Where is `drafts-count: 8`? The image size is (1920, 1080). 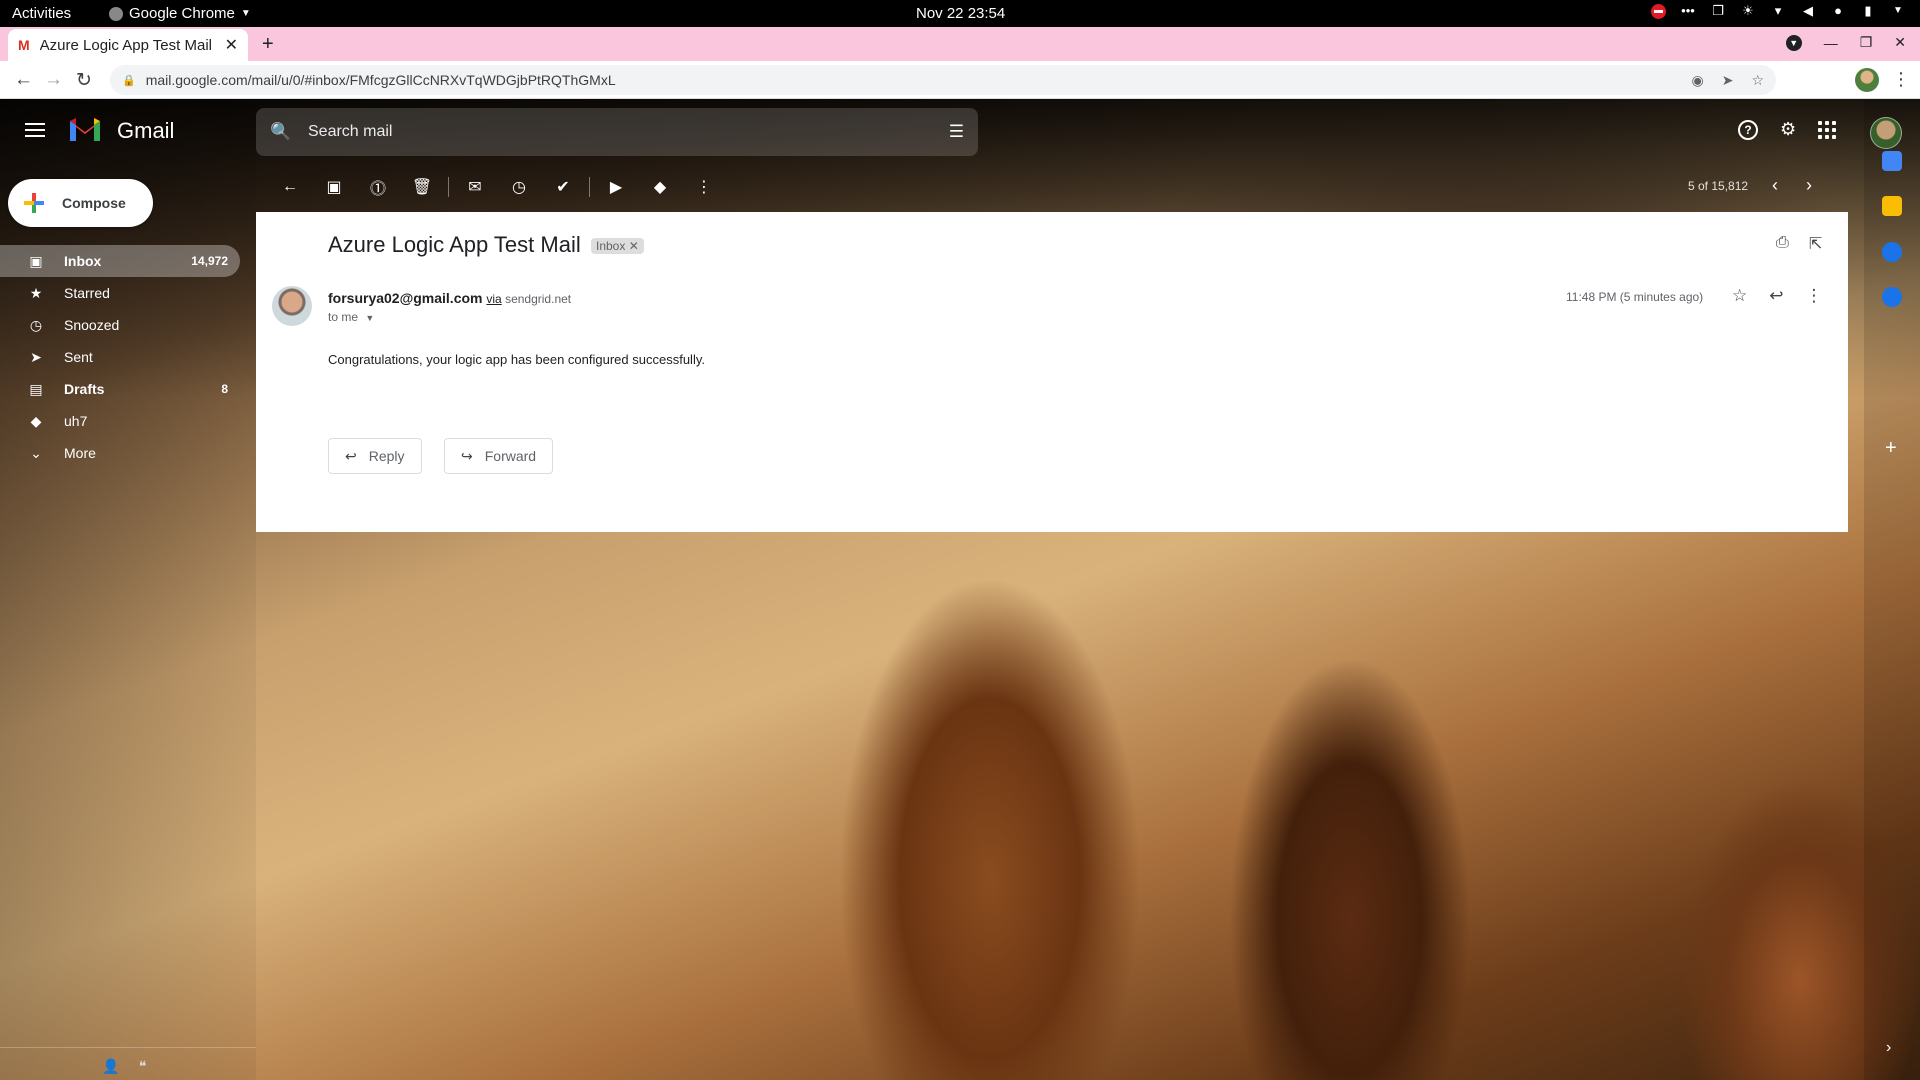 drafts-count: 8 is located at coordinates (224, 389).